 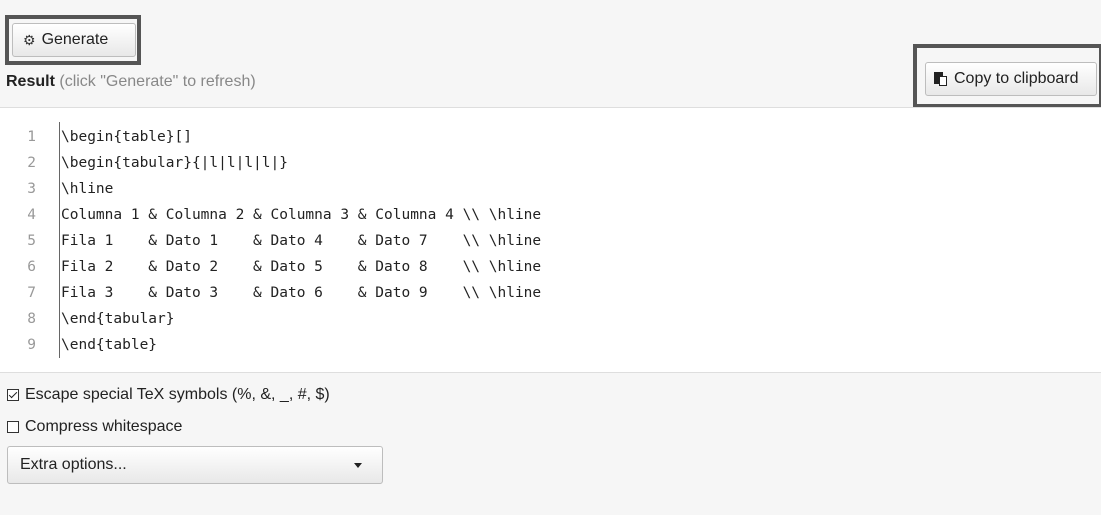 I want to click on divider, so click(x=550, y=372).